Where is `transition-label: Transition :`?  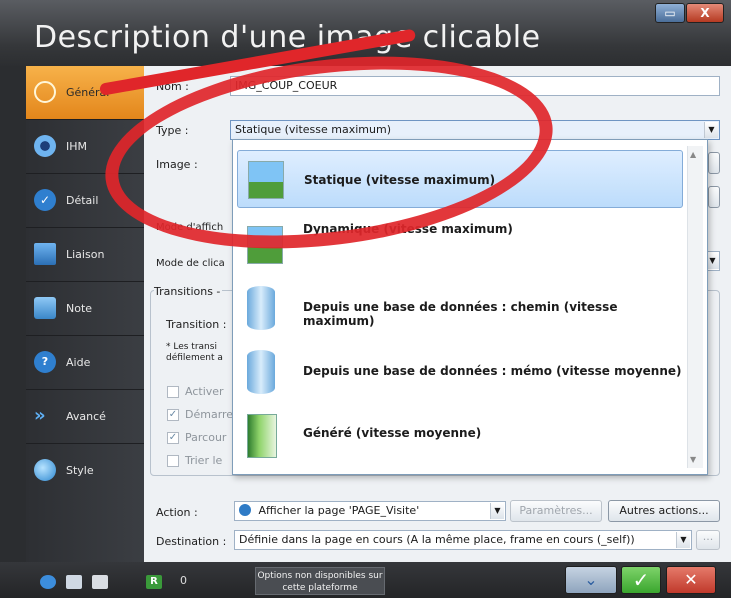 transition-label: Transition : is located at coordinates (196, 324).